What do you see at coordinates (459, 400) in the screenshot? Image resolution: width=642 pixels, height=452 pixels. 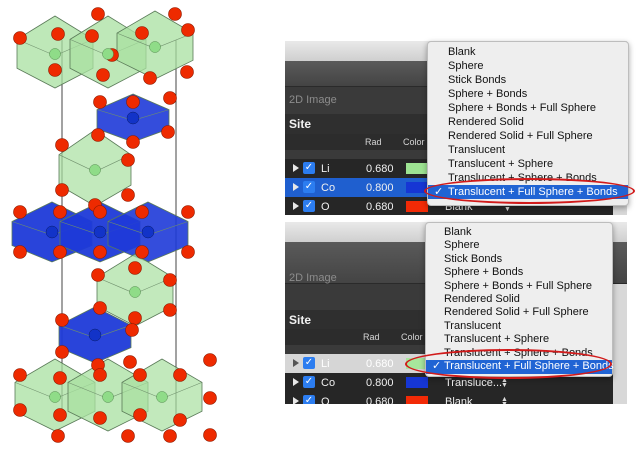 I see `render-style-select: Blank` at bounding box center [459, 400].